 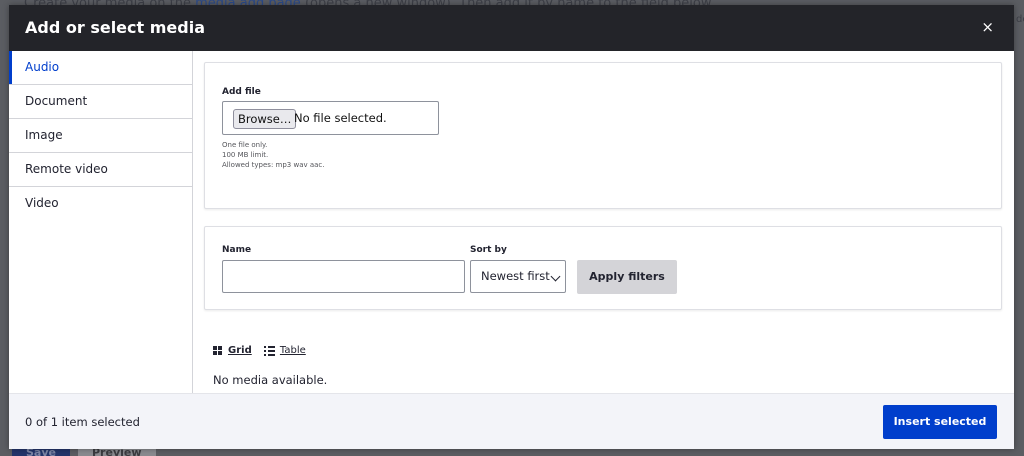 I want to click on selection-count: 0 of 1 item selected, so click(x=82, y=422).